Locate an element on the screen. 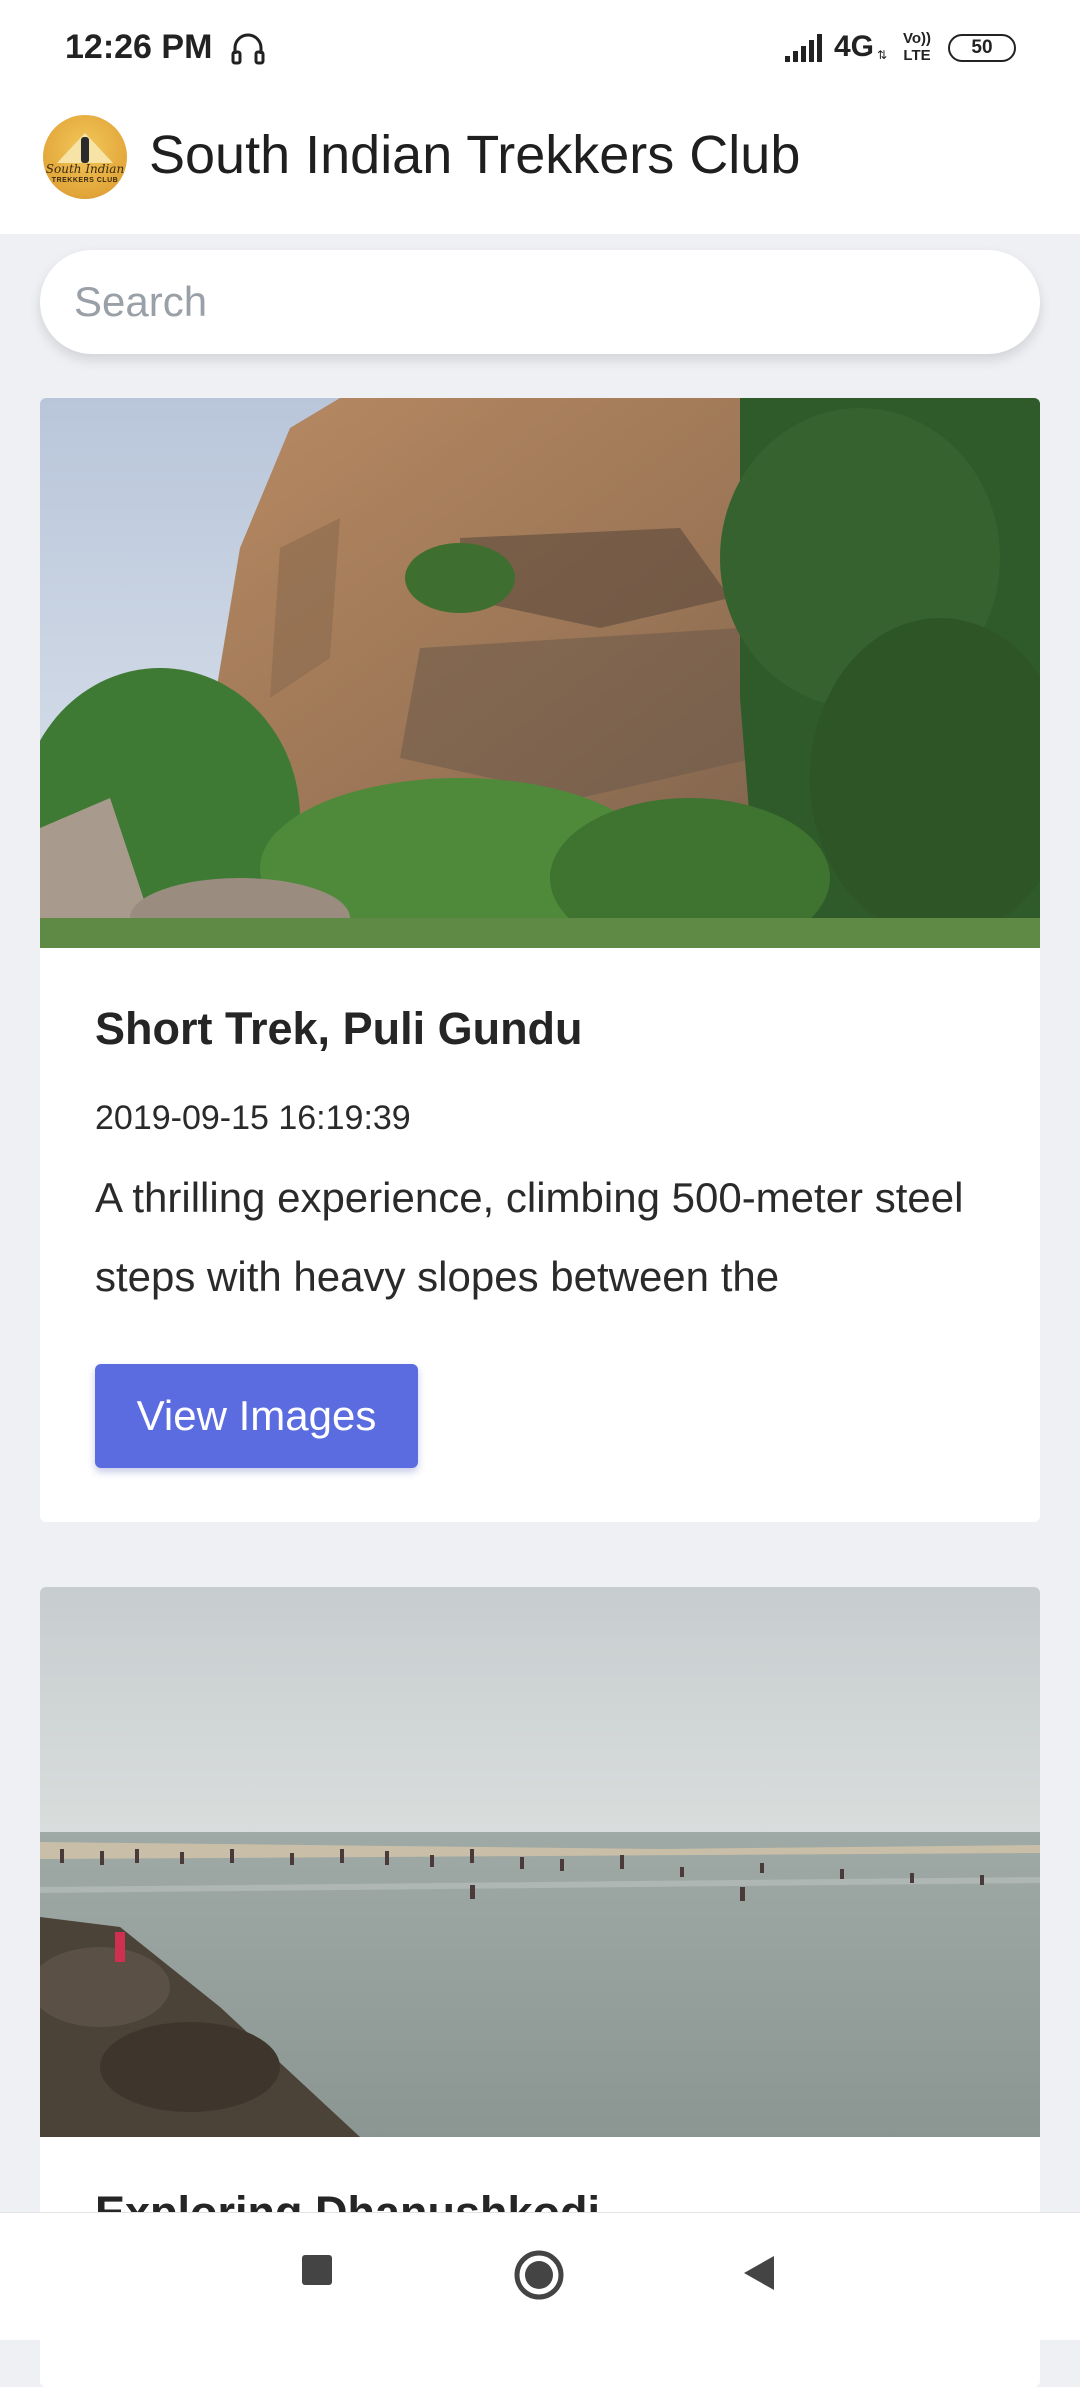 The height and width of the screenshot is (2387, 1080). system-nav-bar is located at coordinates (540, 2276).